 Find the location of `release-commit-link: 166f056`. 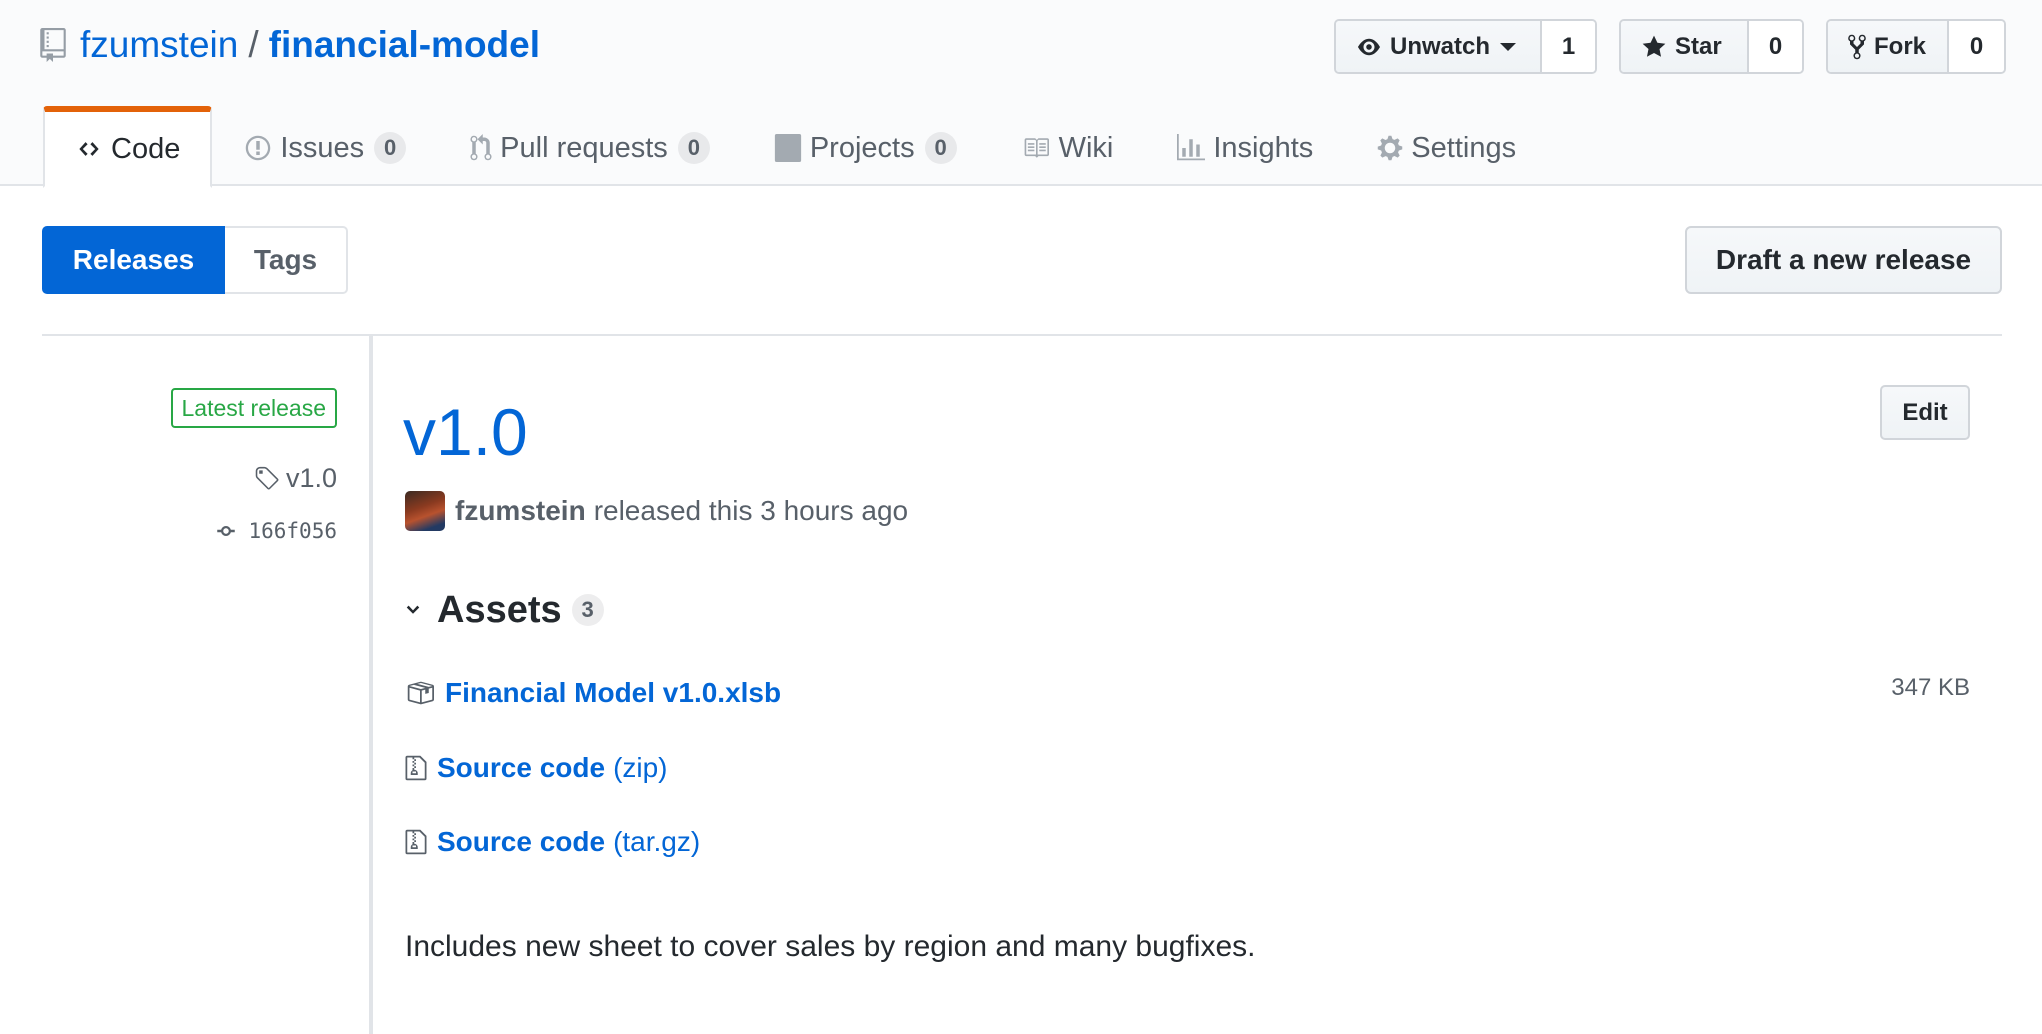

release-commit-link: 166f056 is located at coordinates (274, 531).